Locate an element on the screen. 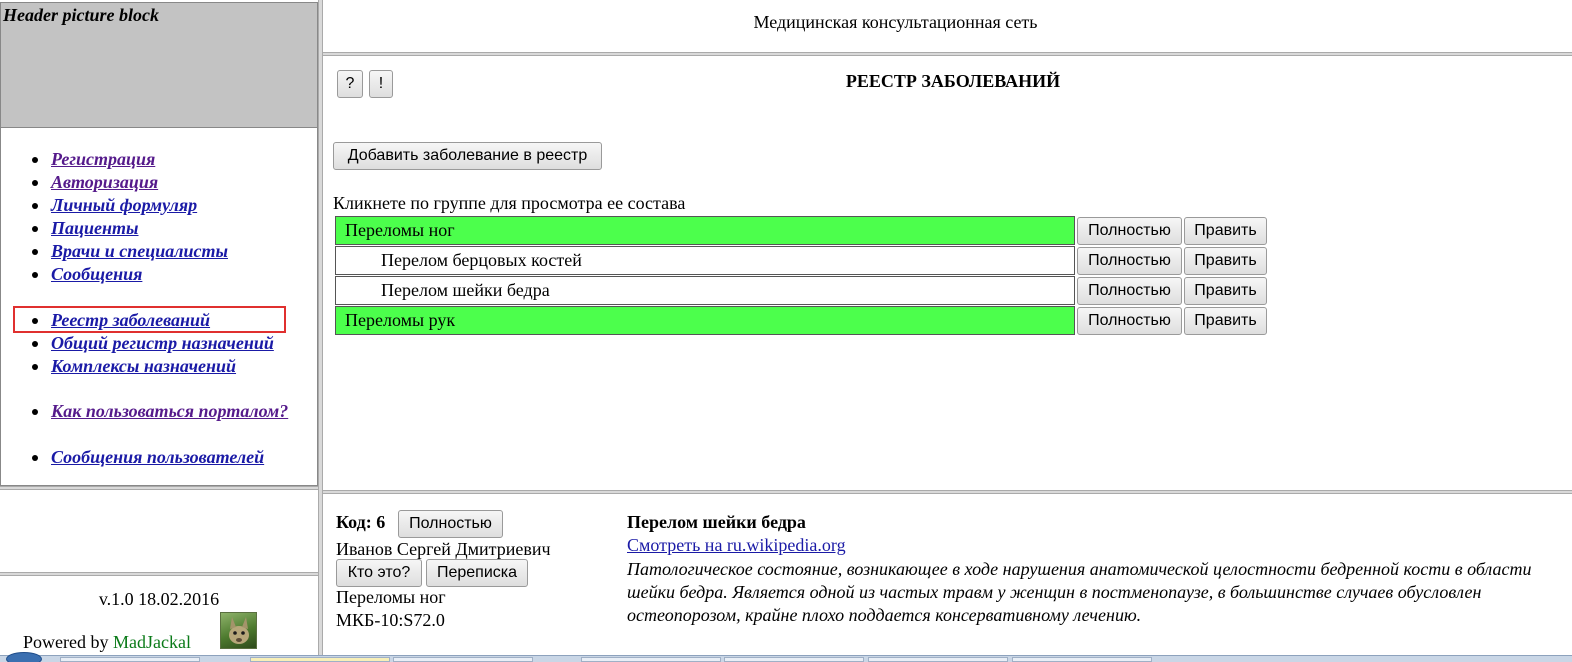 The image size is (1572, 662). menu-item-user-messages: Сообщения пользователей is located at coordinates (160, 457).